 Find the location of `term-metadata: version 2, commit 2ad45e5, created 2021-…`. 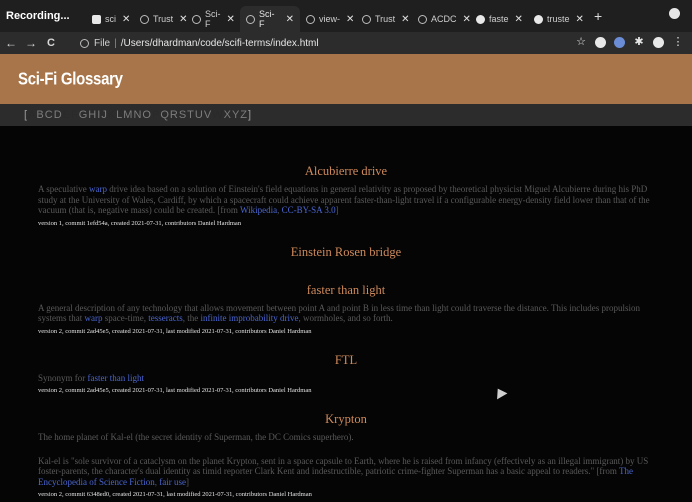

term-metadata: version 2, commit 2ad45e5, created 2021-… is located at coordinates (175, 331).